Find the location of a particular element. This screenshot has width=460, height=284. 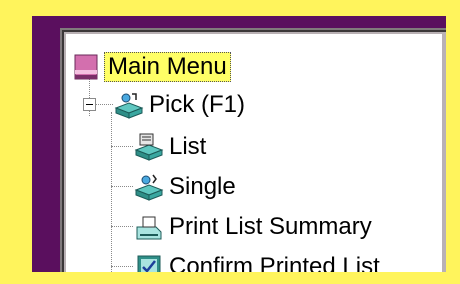

yellow-frame-bottom is located at coordinates (230, 278).